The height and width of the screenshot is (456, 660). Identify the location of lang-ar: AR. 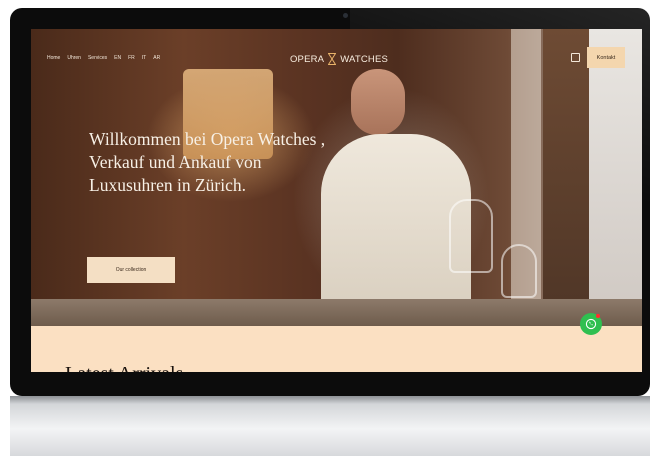
(156, 58).